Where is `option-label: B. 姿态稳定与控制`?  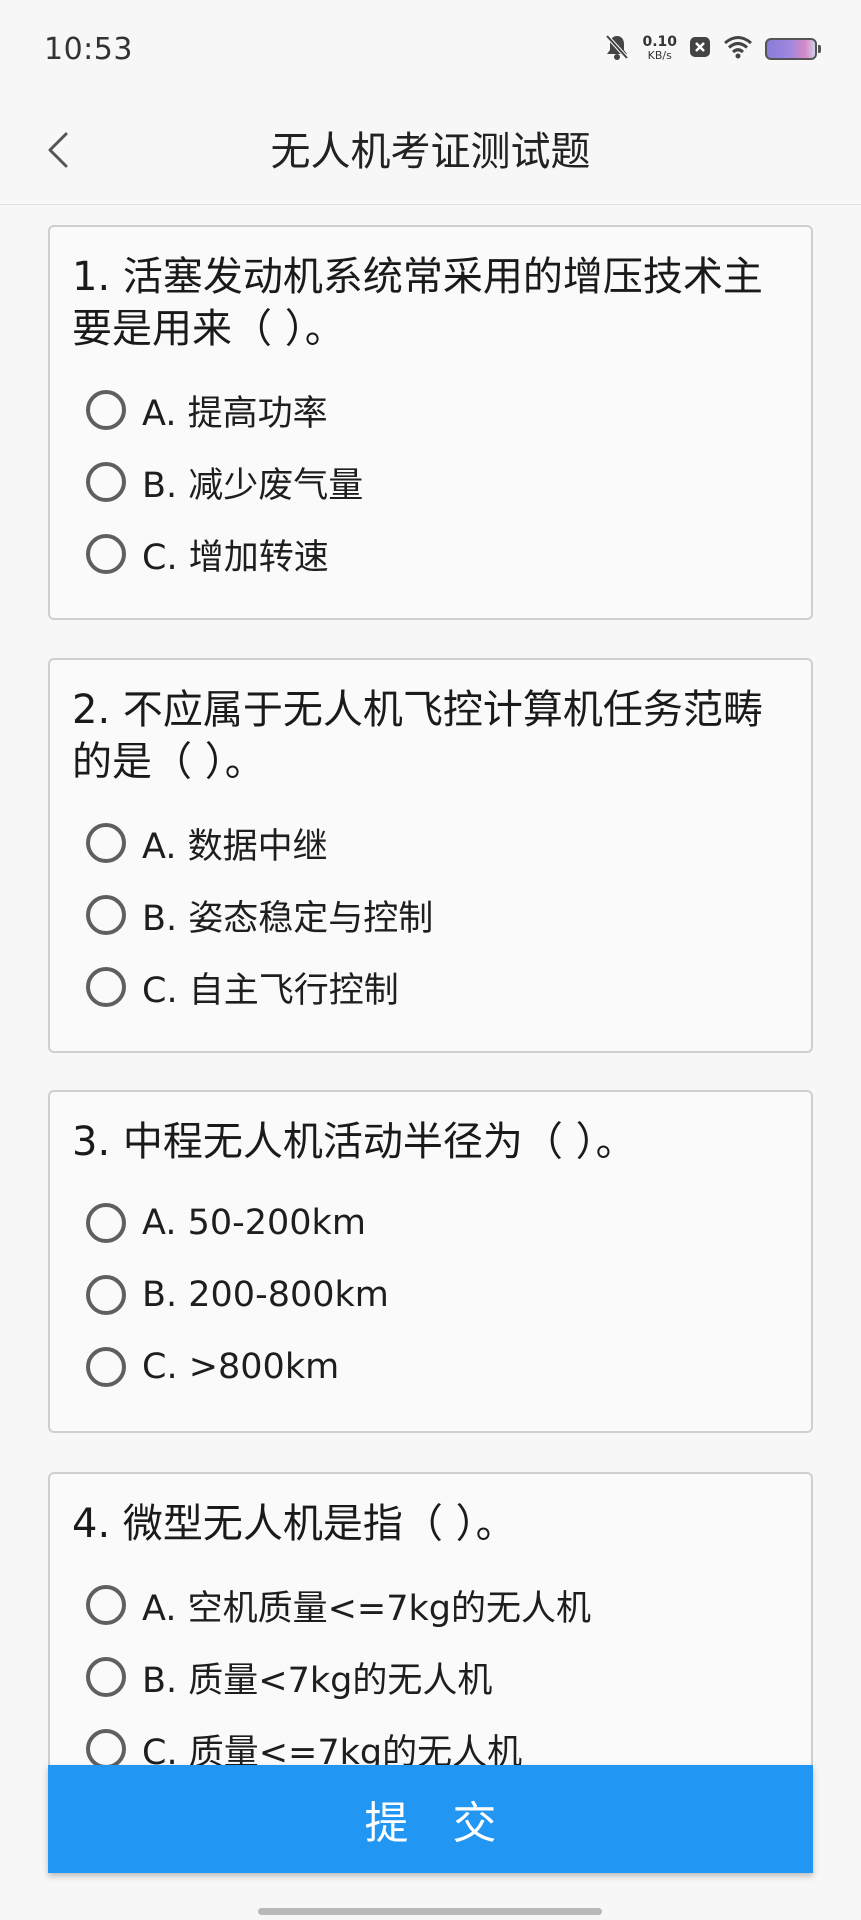 option-label: B. 姿态稳定与控制 is located at coordinates (288, 918).